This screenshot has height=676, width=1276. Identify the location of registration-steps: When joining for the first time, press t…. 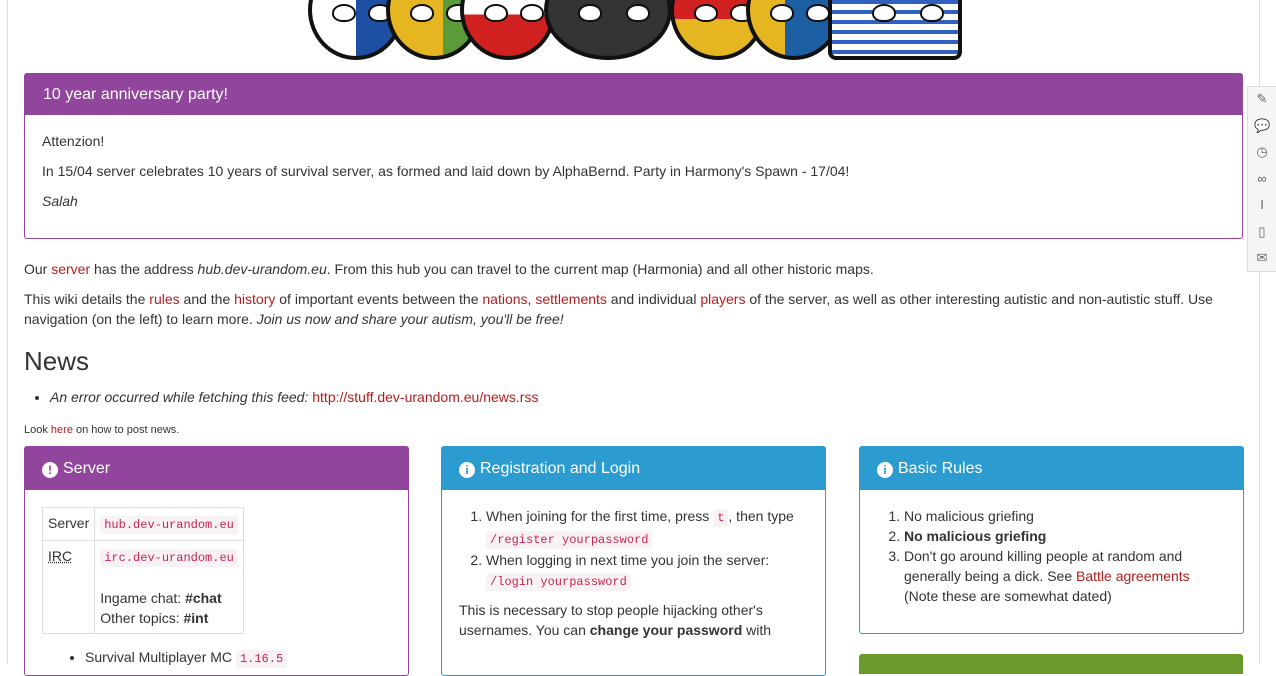
(633, 549).